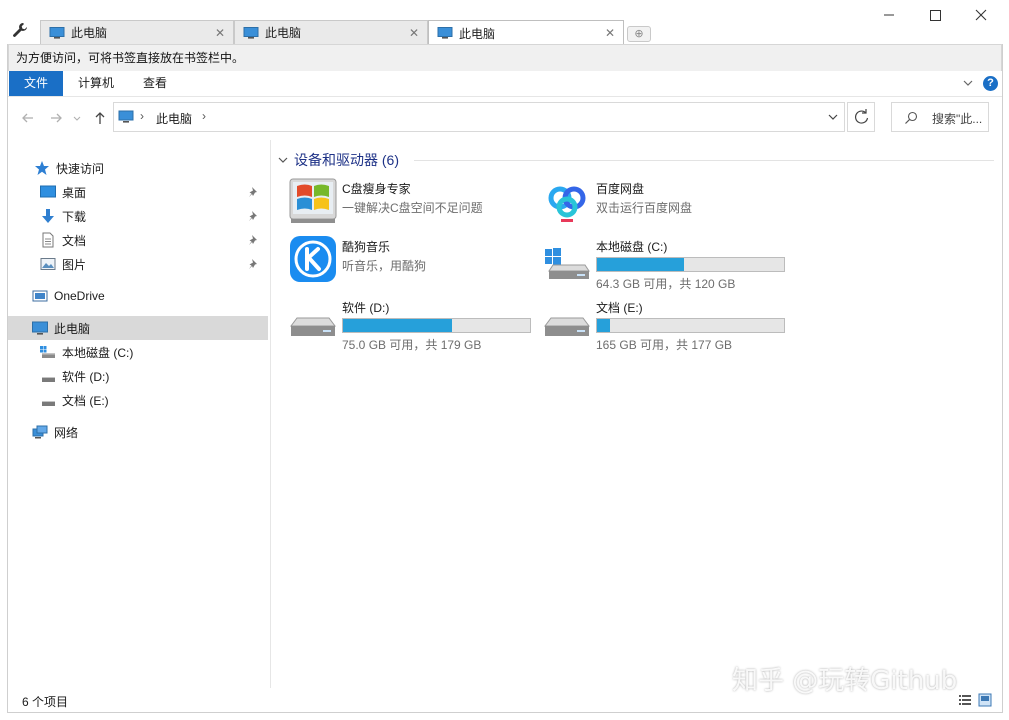 The height and width of the screenshot is (720, 1009). What do you see at coordinates (40, 296) in the screenshot?
I see `onedrive-icon` at bounding box center [40, 296].